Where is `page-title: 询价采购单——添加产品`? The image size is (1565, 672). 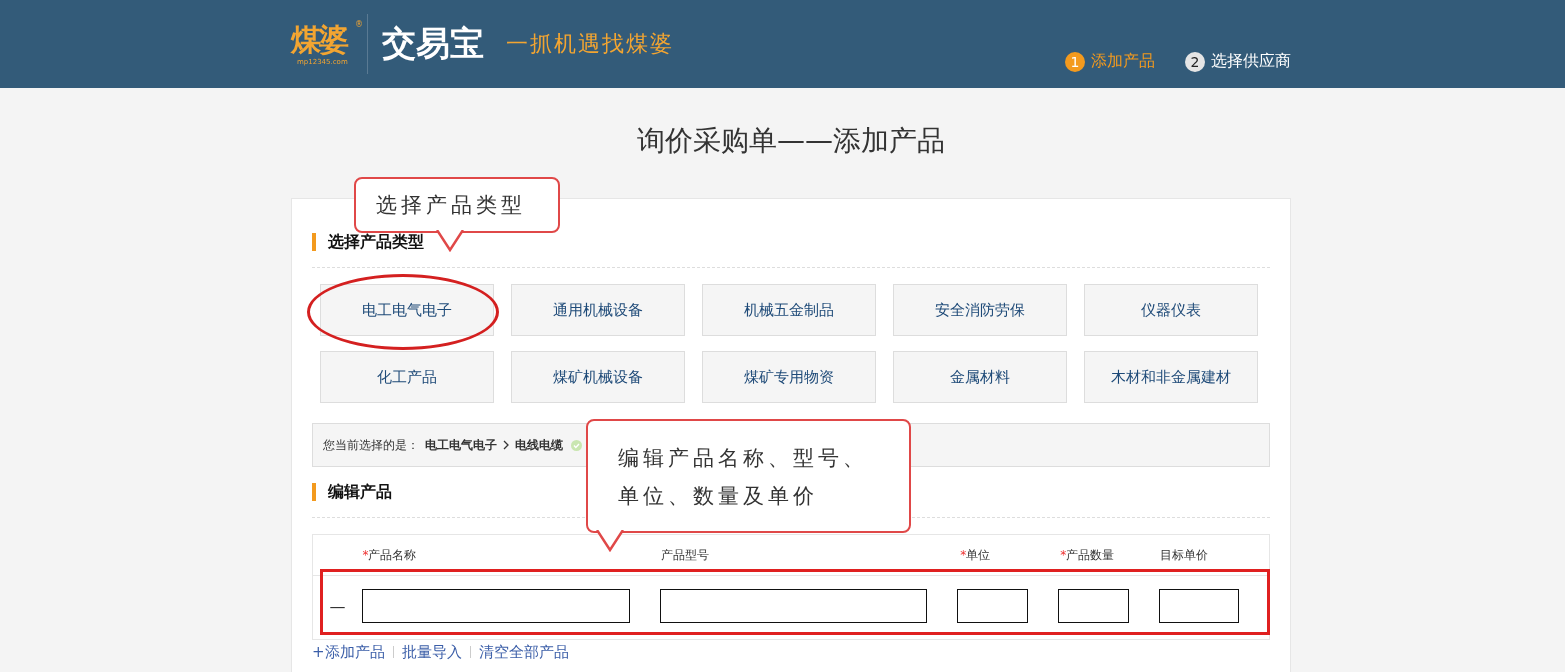
page-title: 询价采购单——添加产品 is located at coordinates (791, 141).